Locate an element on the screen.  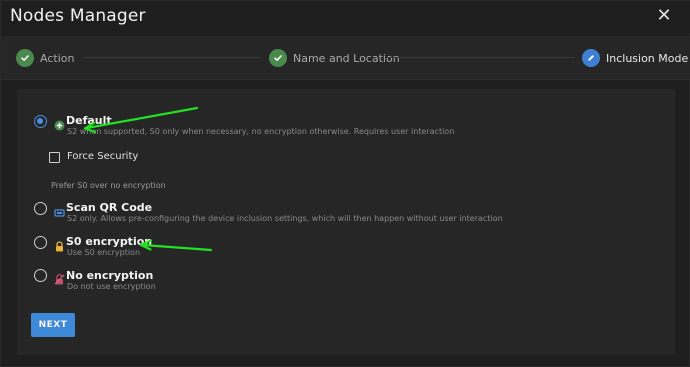
step-label: Name and Location is located at coordinates (346, 58).